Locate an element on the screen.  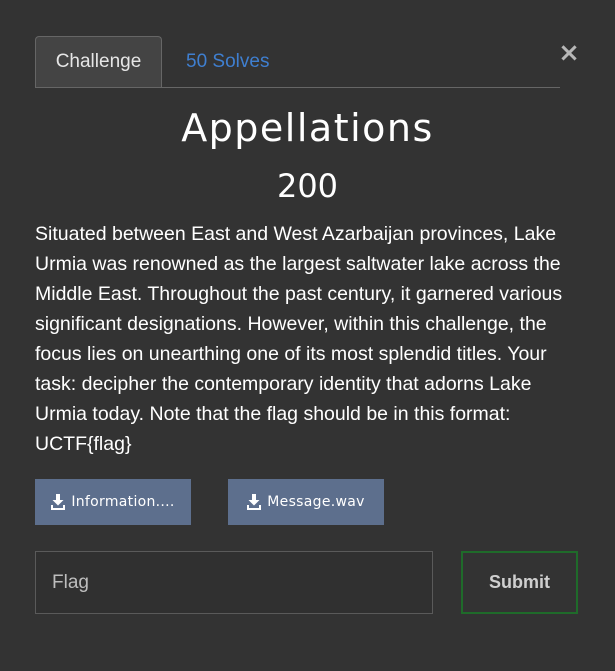
tab-solves: 50 Solves is located at coordinates (227, 61).